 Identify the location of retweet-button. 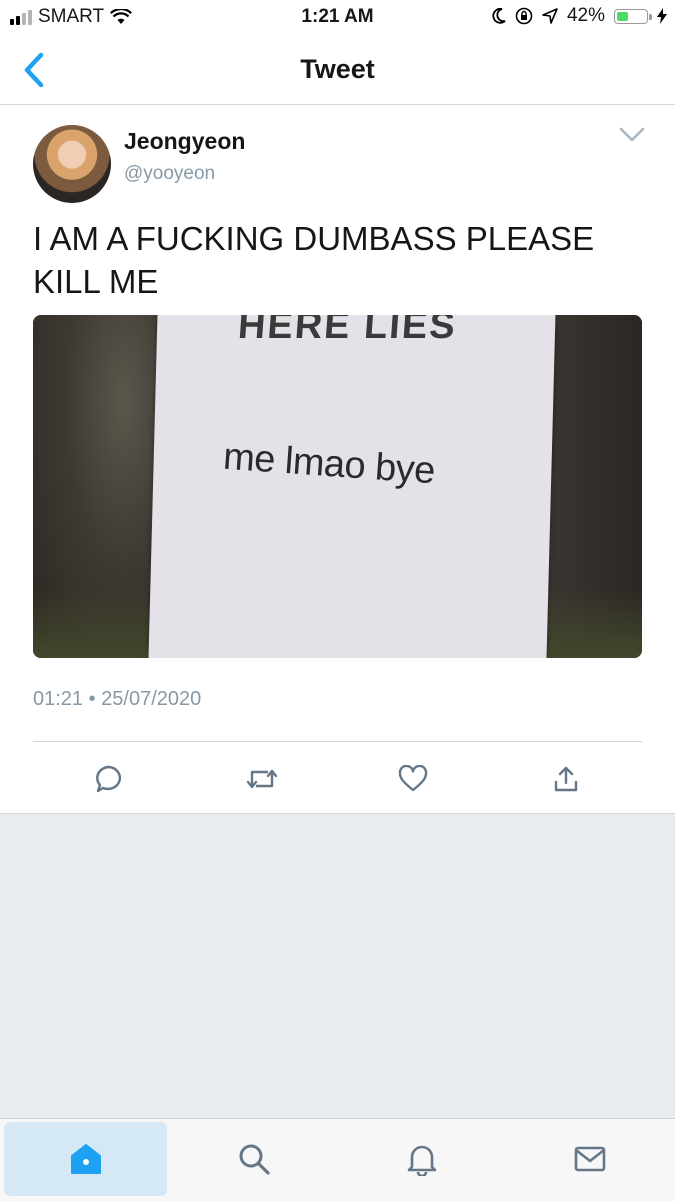
(262, 779).